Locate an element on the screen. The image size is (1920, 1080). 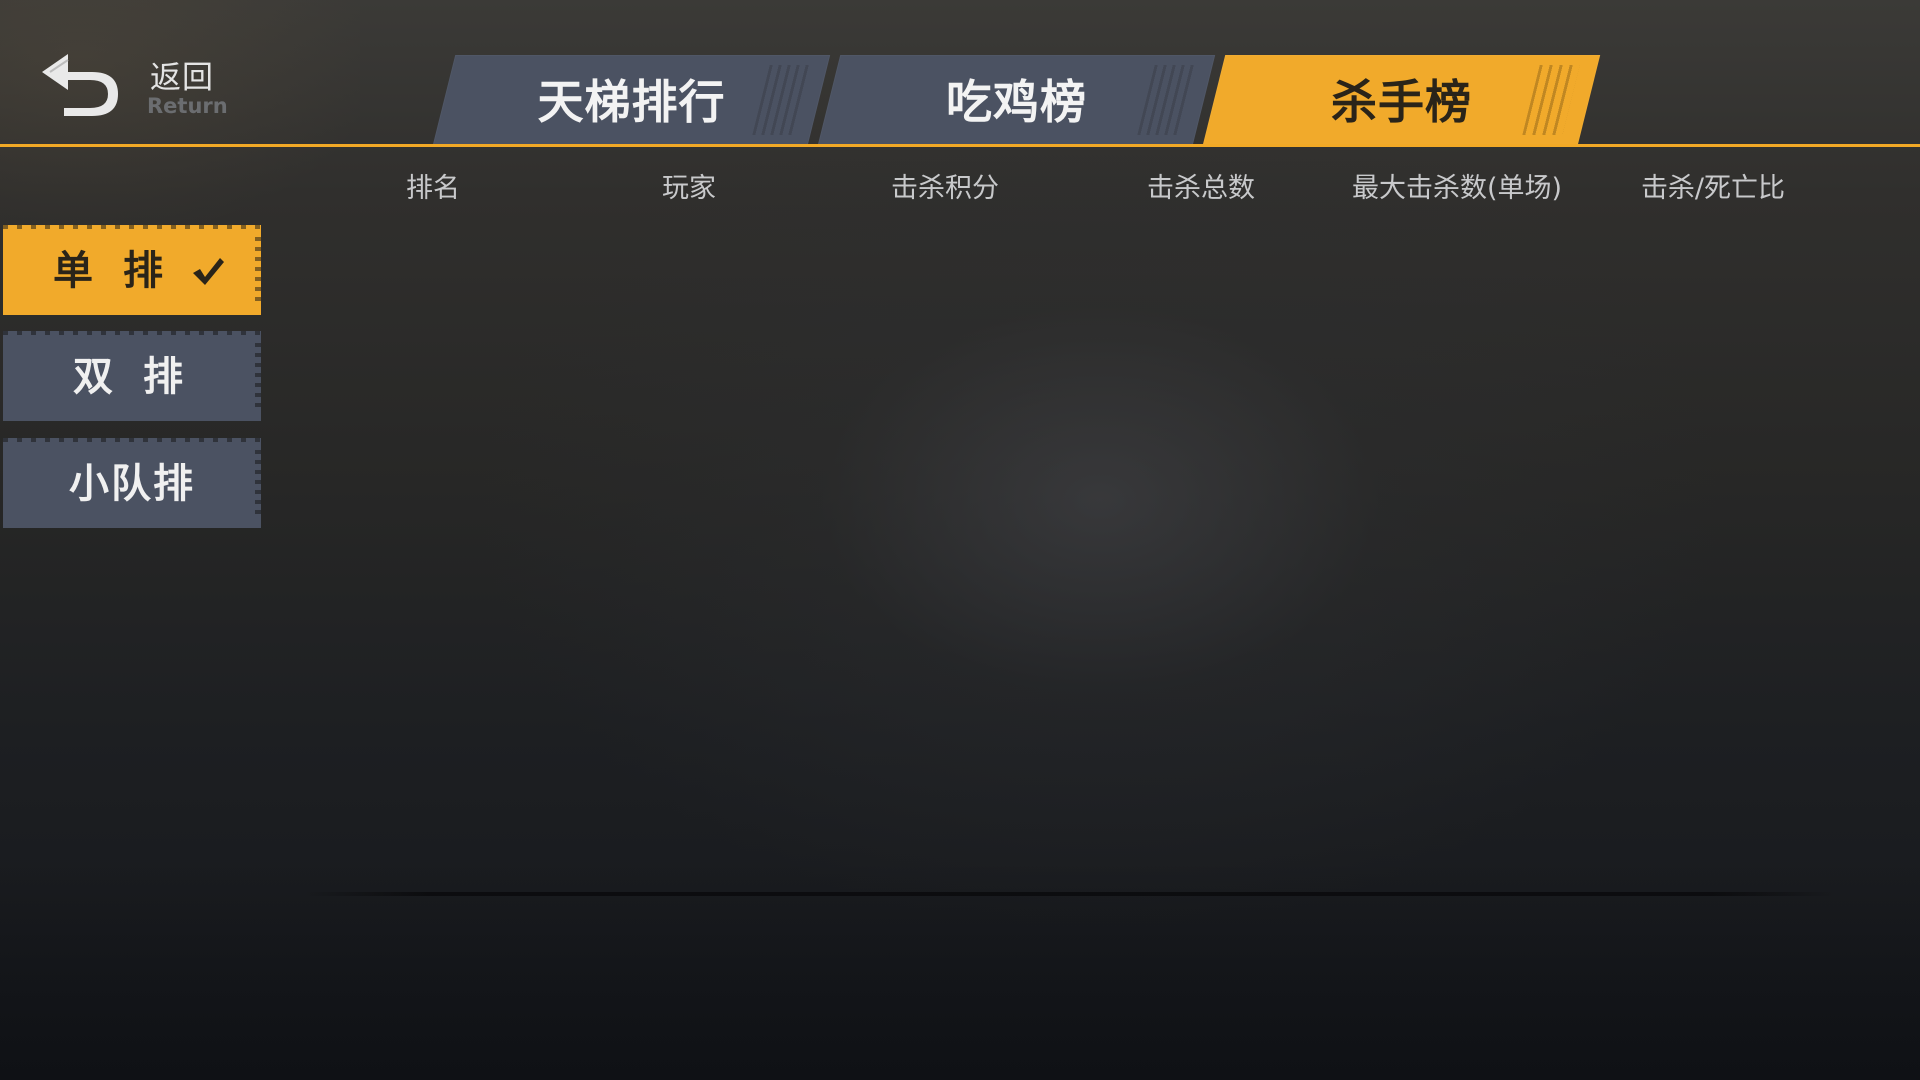
table-header: 排名 玩家 击杀积分 击杀总数 最大击杀数(单场) 击杀/死亡比 is located at coordinates (1080, 191).